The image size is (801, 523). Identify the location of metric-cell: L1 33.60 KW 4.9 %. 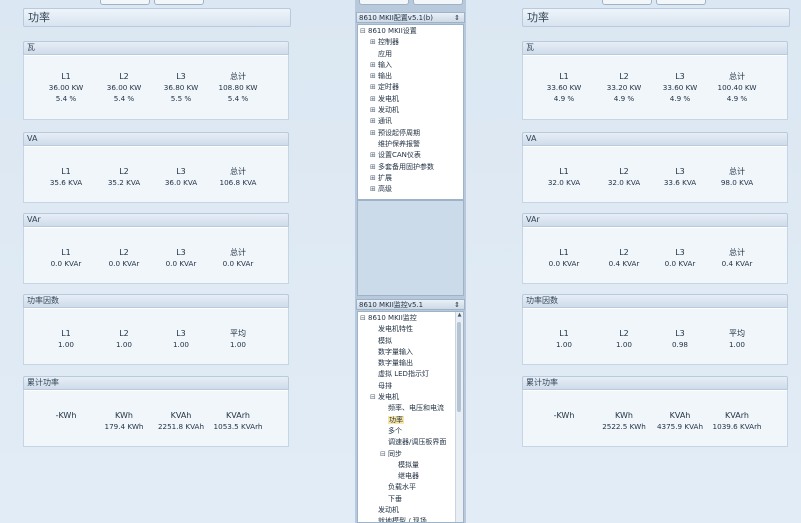
(564, 87).